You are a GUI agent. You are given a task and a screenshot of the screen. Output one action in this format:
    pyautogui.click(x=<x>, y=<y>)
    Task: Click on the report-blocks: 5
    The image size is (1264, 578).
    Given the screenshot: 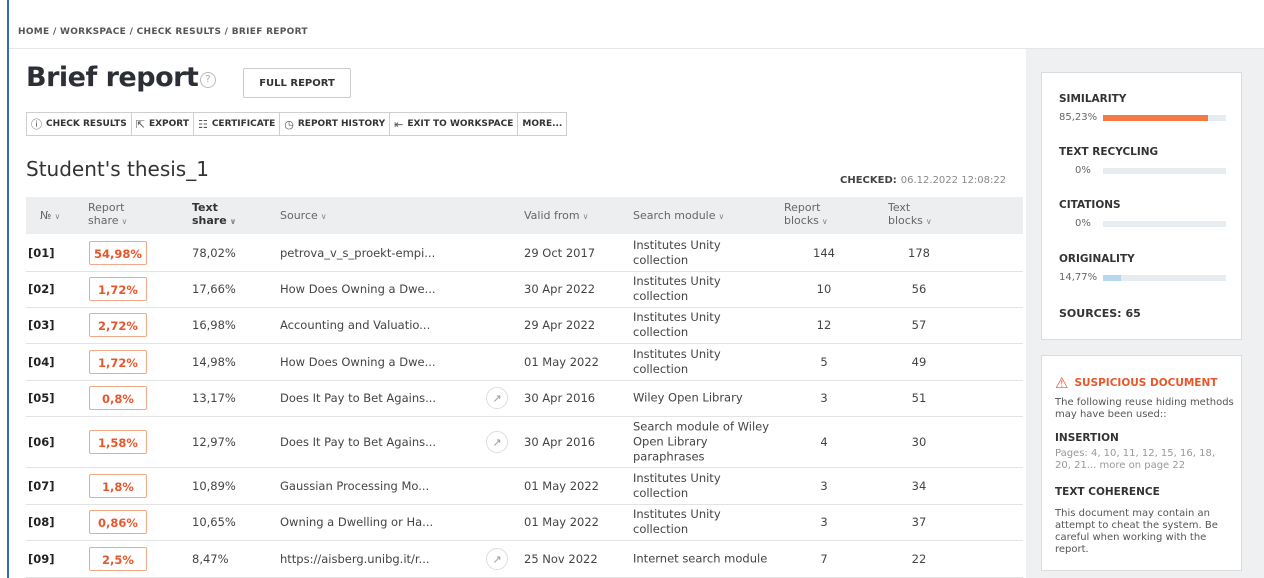 What is the action you would take?
    pyautogui.click(x=824, y=361)
    